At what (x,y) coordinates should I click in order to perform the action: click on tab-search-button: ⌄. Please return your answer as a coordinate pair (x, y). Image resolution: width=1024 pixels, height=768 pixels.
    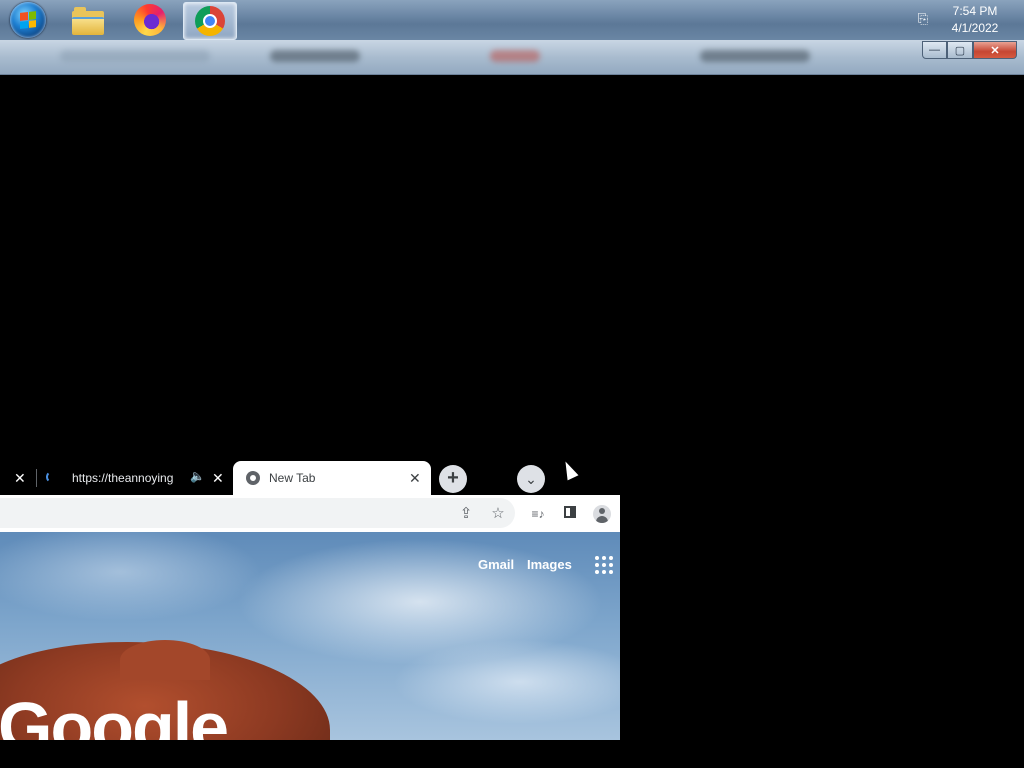
    Looking at the image, I should click on (531, 479).